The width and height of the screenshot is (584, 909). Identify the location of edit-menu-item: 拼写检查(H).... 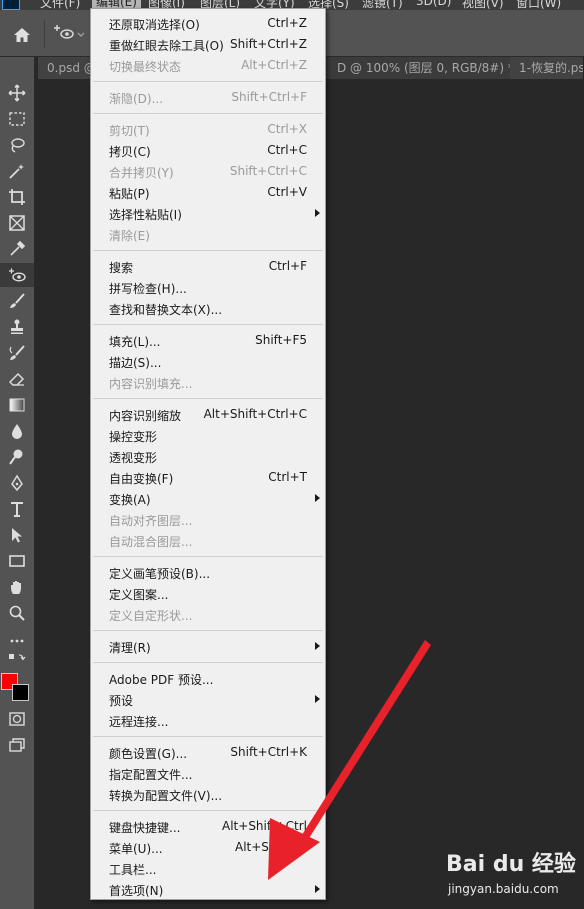
(208, 287).